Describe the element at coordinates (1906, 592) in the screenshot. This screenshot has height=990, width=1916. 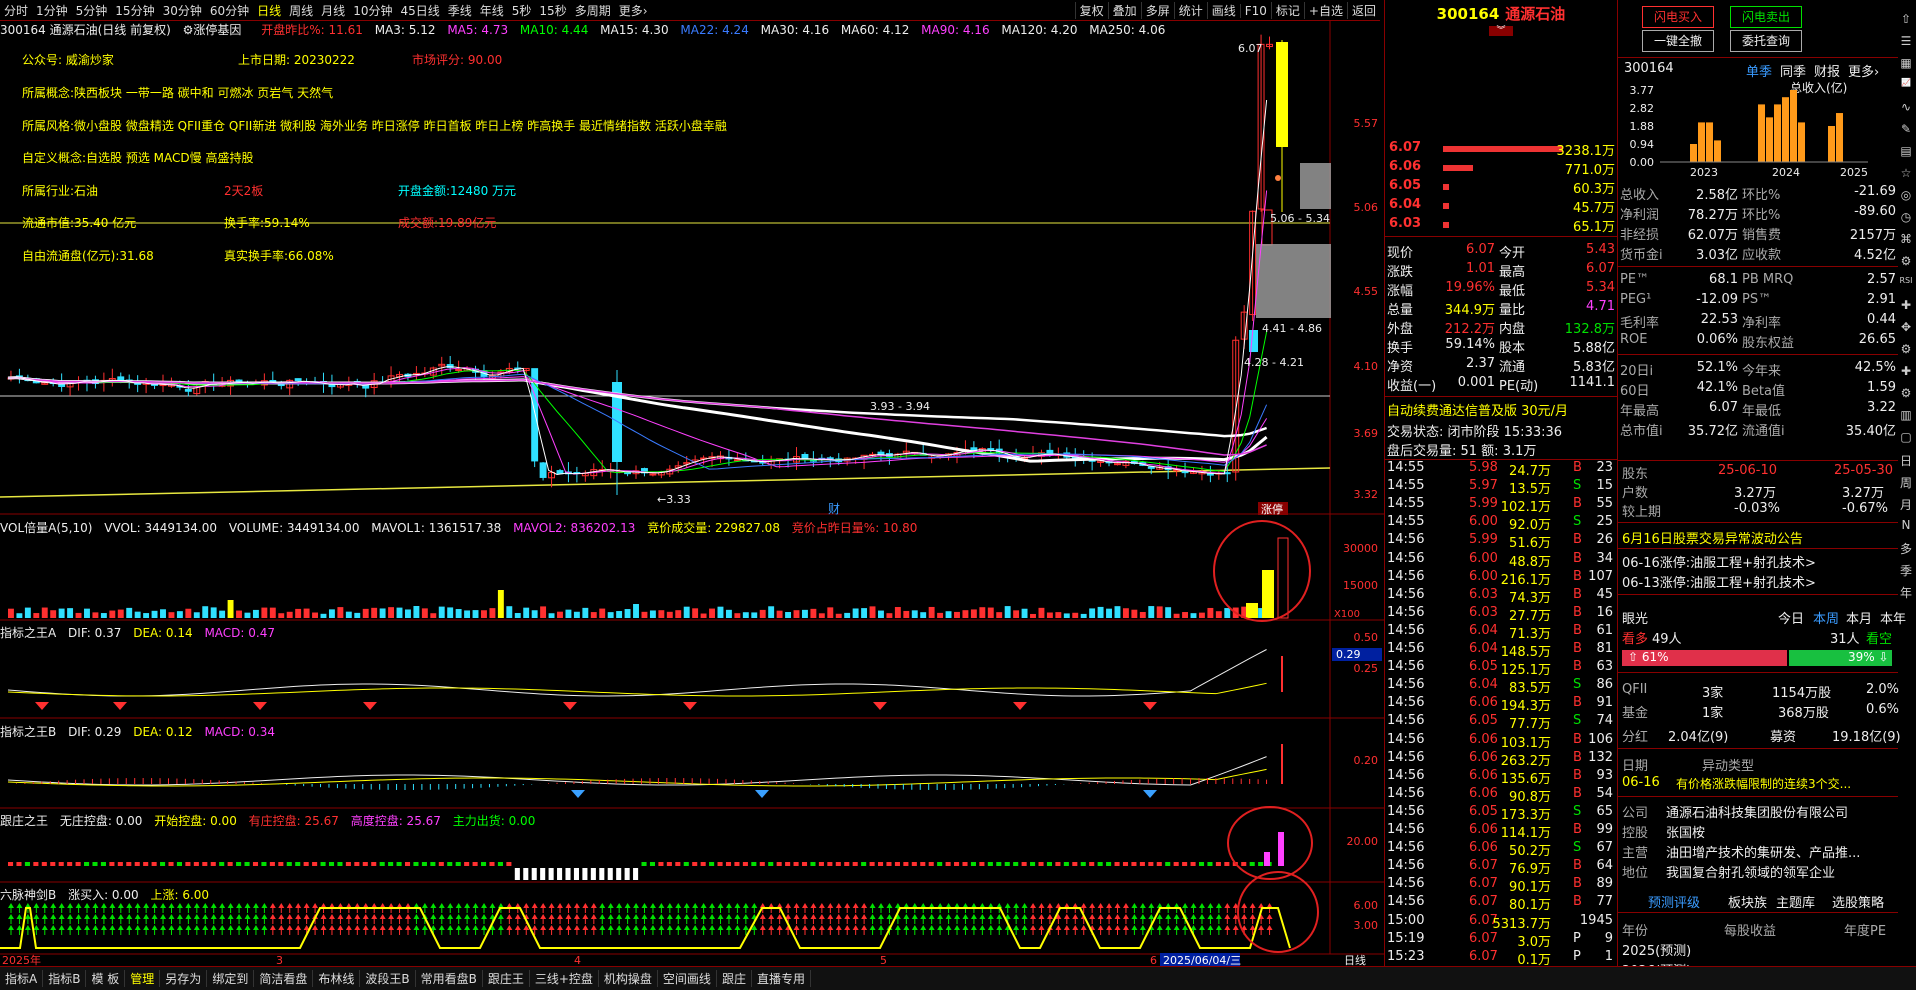
I see `年-icon: 年` at that location.